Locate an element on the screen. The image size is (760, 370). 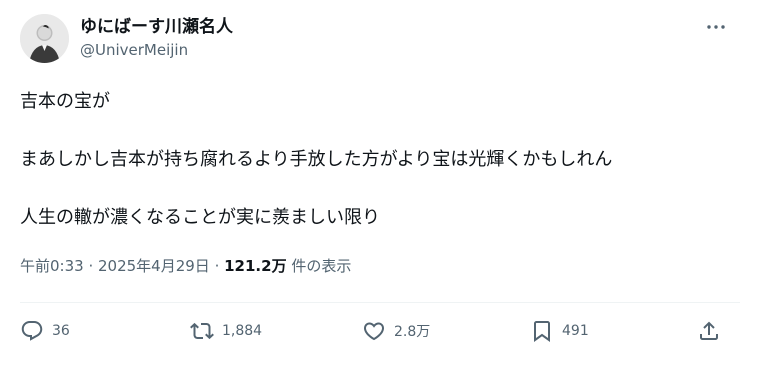
share-icon is located at coordinates (709, 330).